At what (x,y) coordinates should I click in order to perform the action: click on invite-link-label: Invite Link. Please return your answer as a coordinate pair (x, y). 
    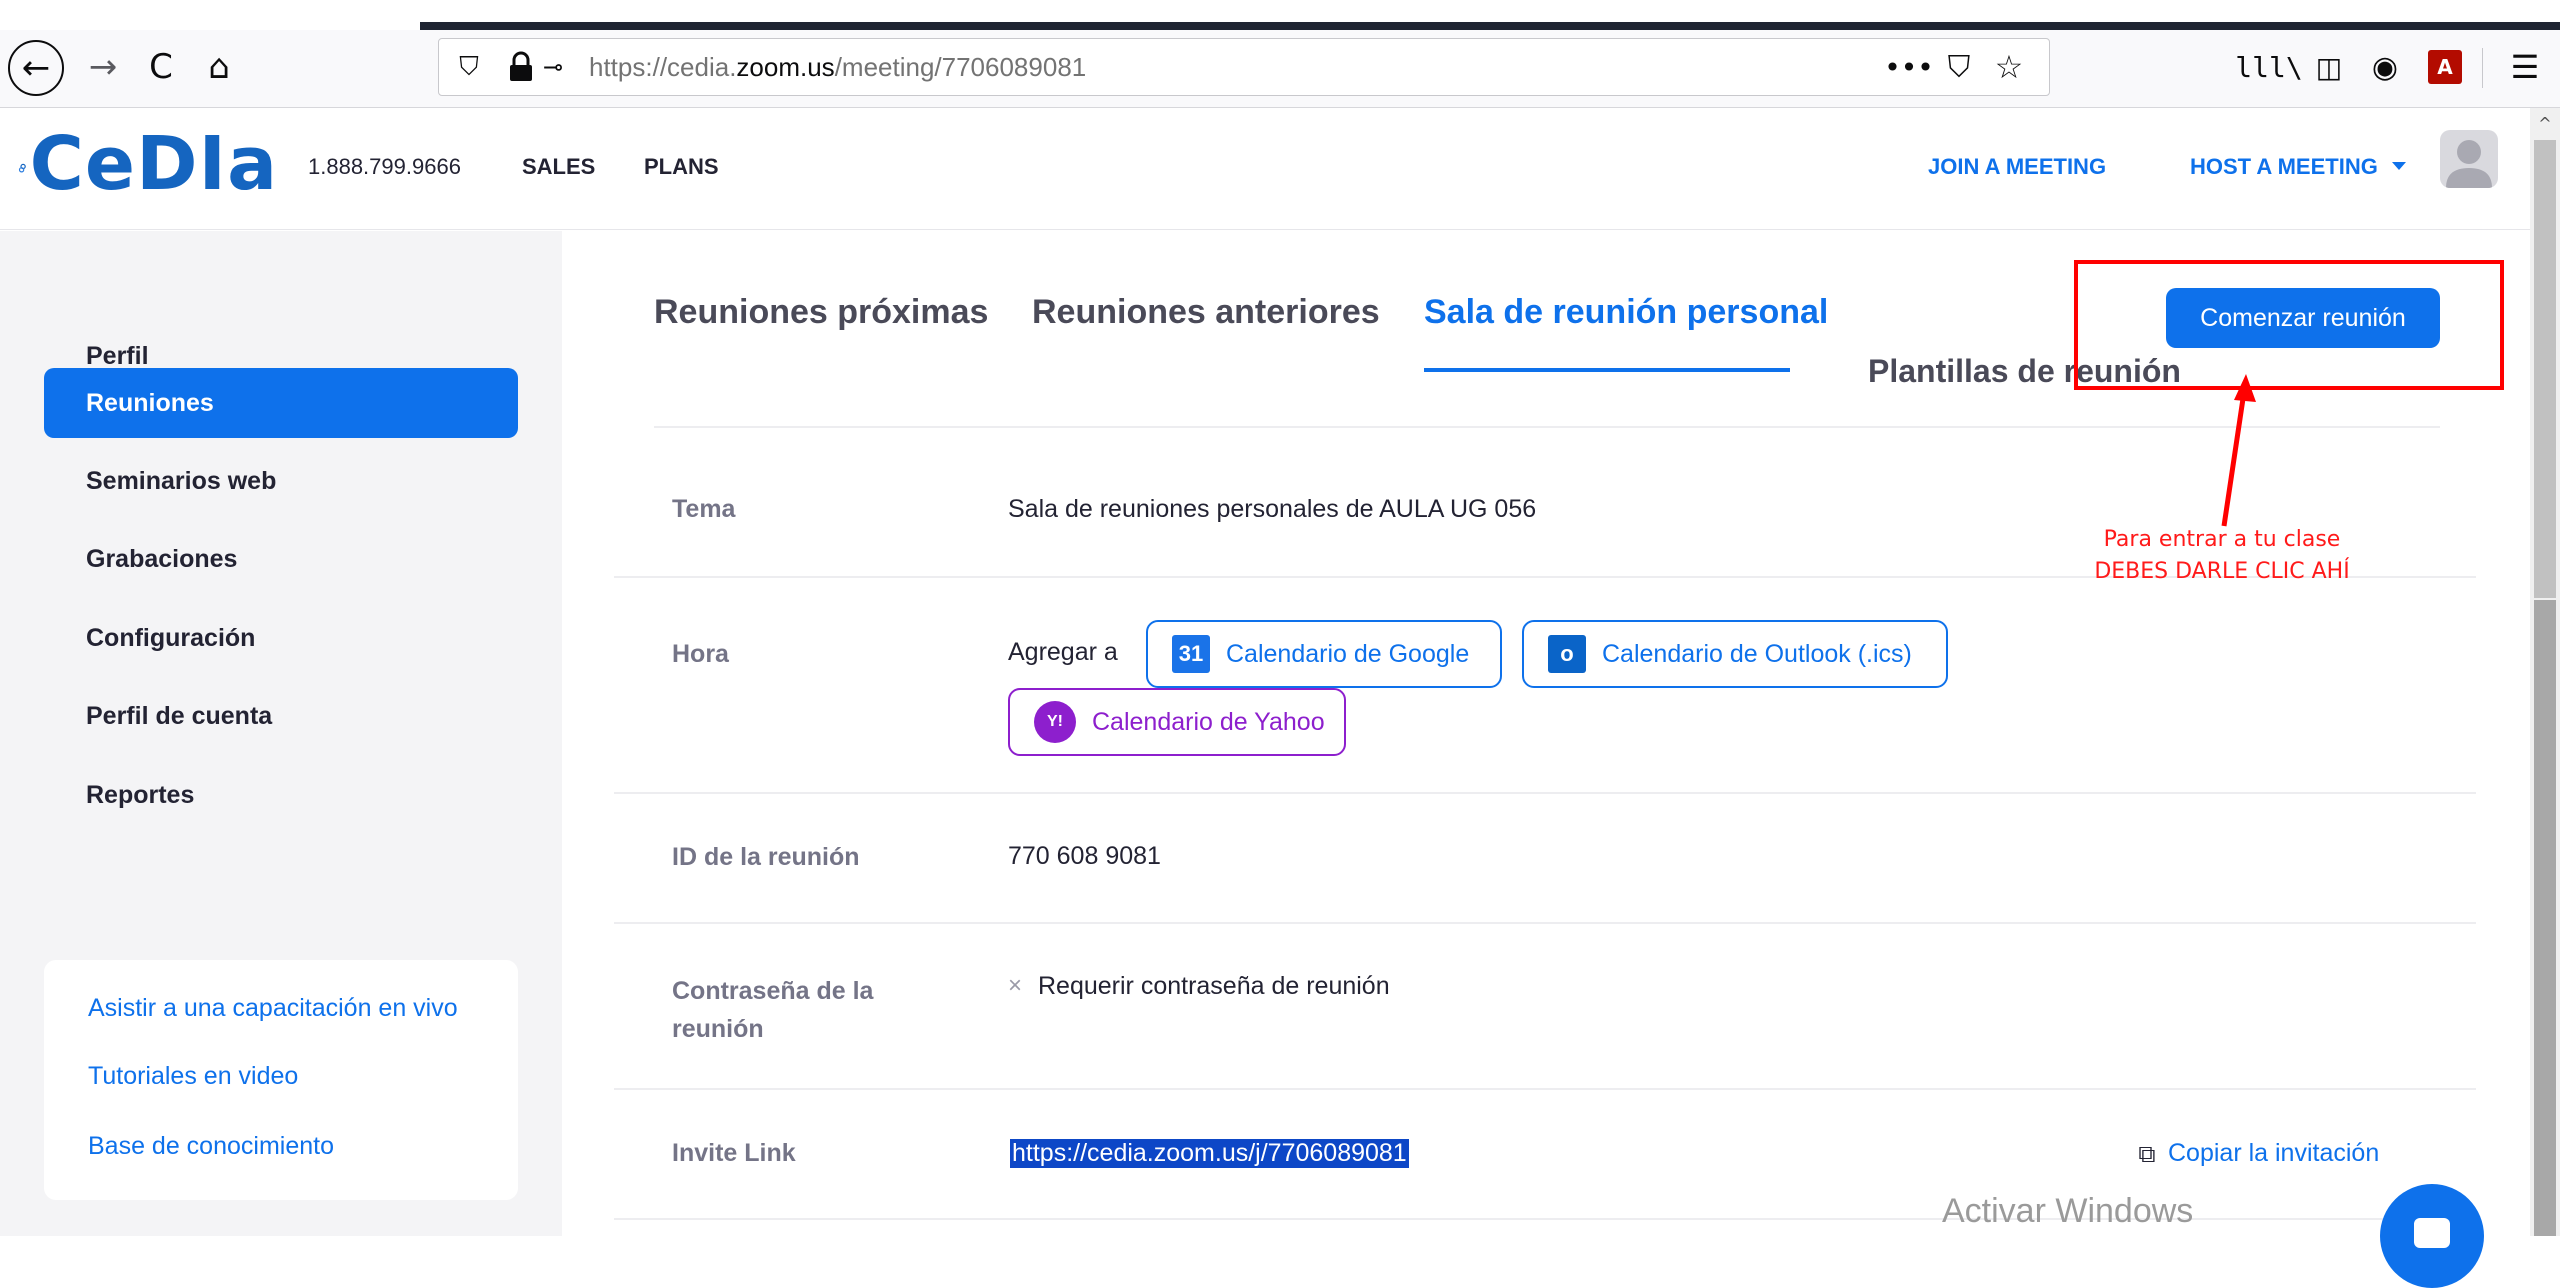
    Looking at the image, I should click on (734, 1153).